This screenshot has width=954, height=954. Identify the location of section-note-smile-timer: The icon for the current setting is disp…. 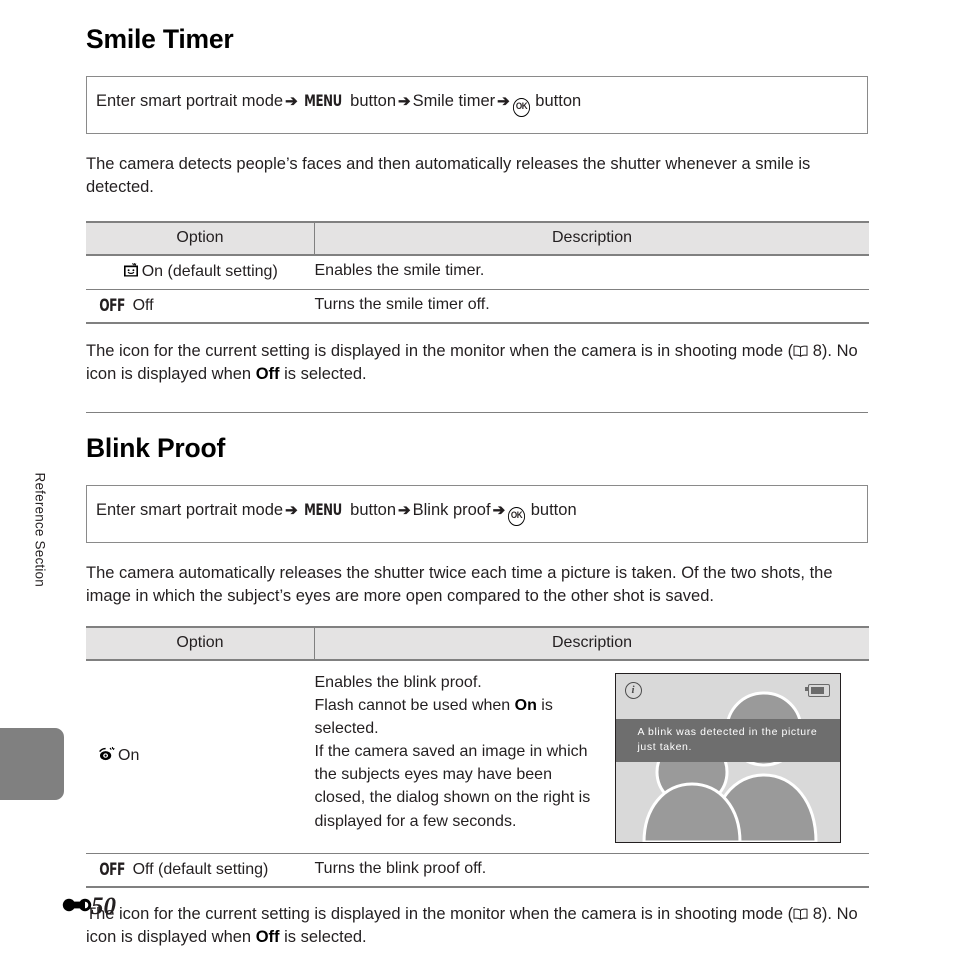
(477, 363).